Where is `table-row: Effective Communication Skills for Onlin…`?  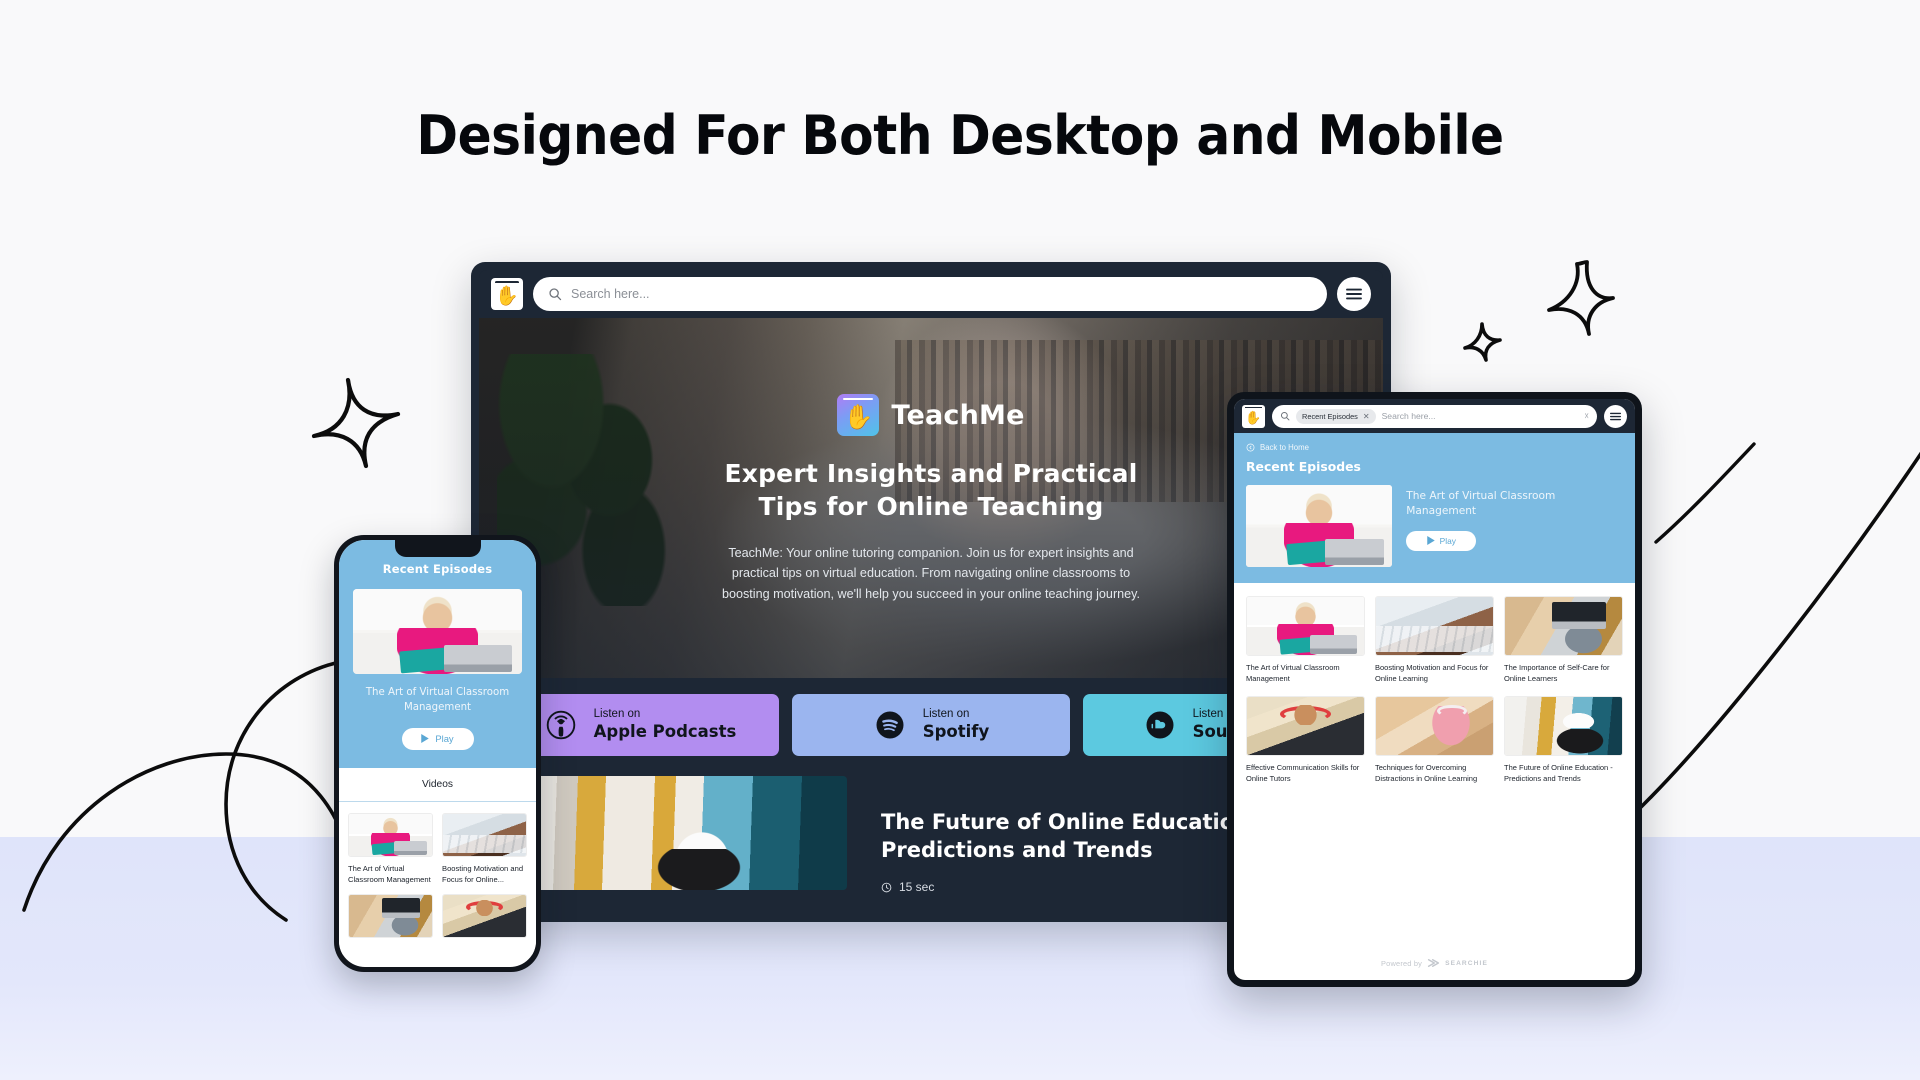
table-row: Effective Communication Skills for Onlin… is located at coordinates (1305, 740).